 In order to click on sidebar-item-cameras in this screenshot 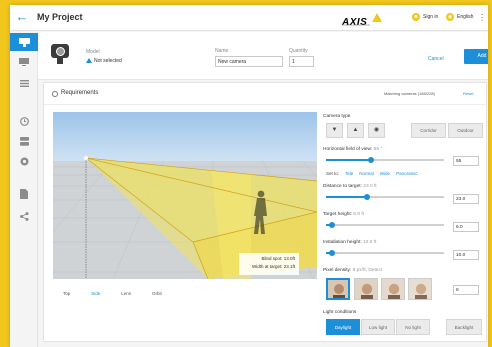, I will do `click(24, 42)`.